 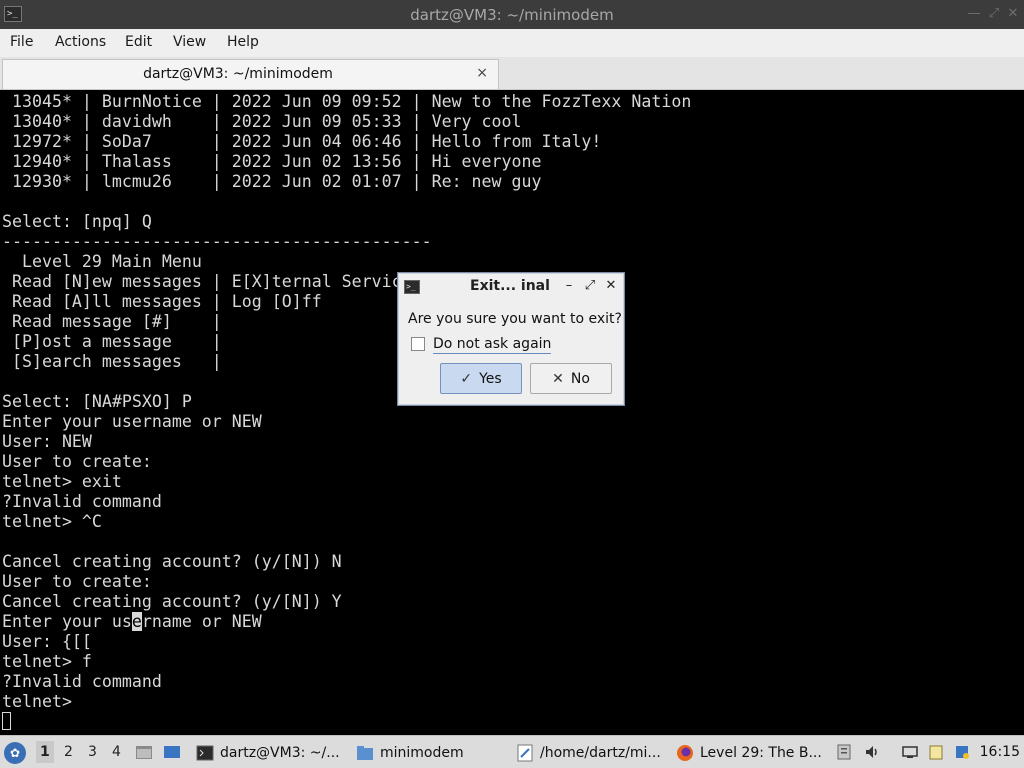 What do you see at coordinates (512, 73) in the screenshot?
I see `tab-bar: dartz@VM3: ~/minimodem ×` at bounding box center [512, 73].